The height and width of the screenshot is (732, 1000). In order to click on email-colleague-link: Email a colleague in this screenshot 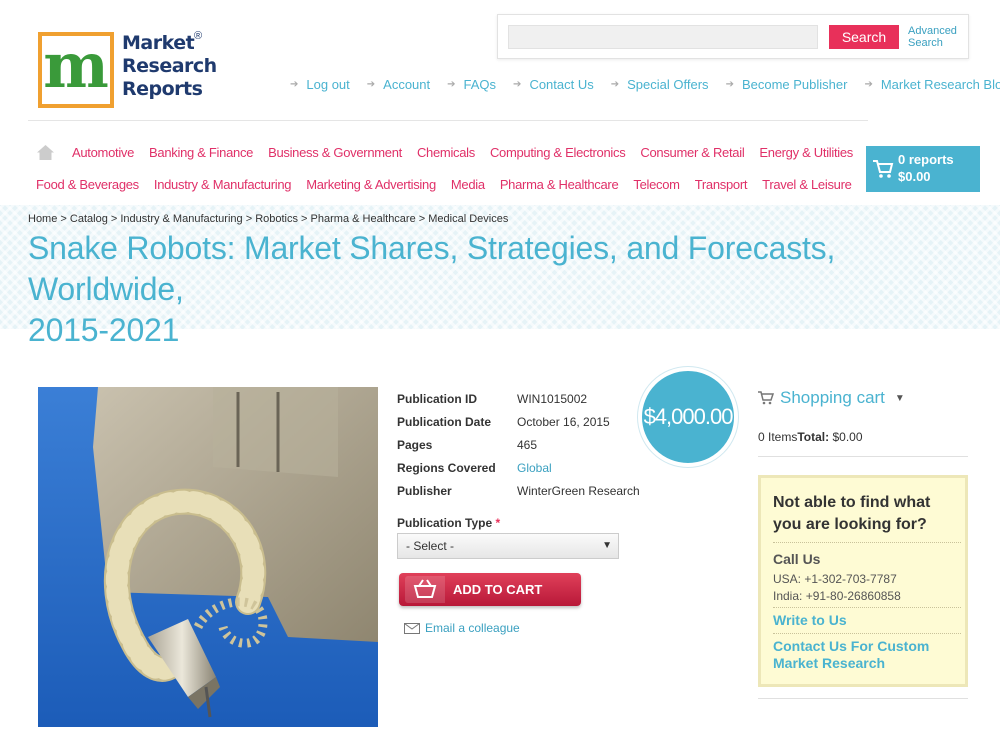, I will do `click(462, 628)`.